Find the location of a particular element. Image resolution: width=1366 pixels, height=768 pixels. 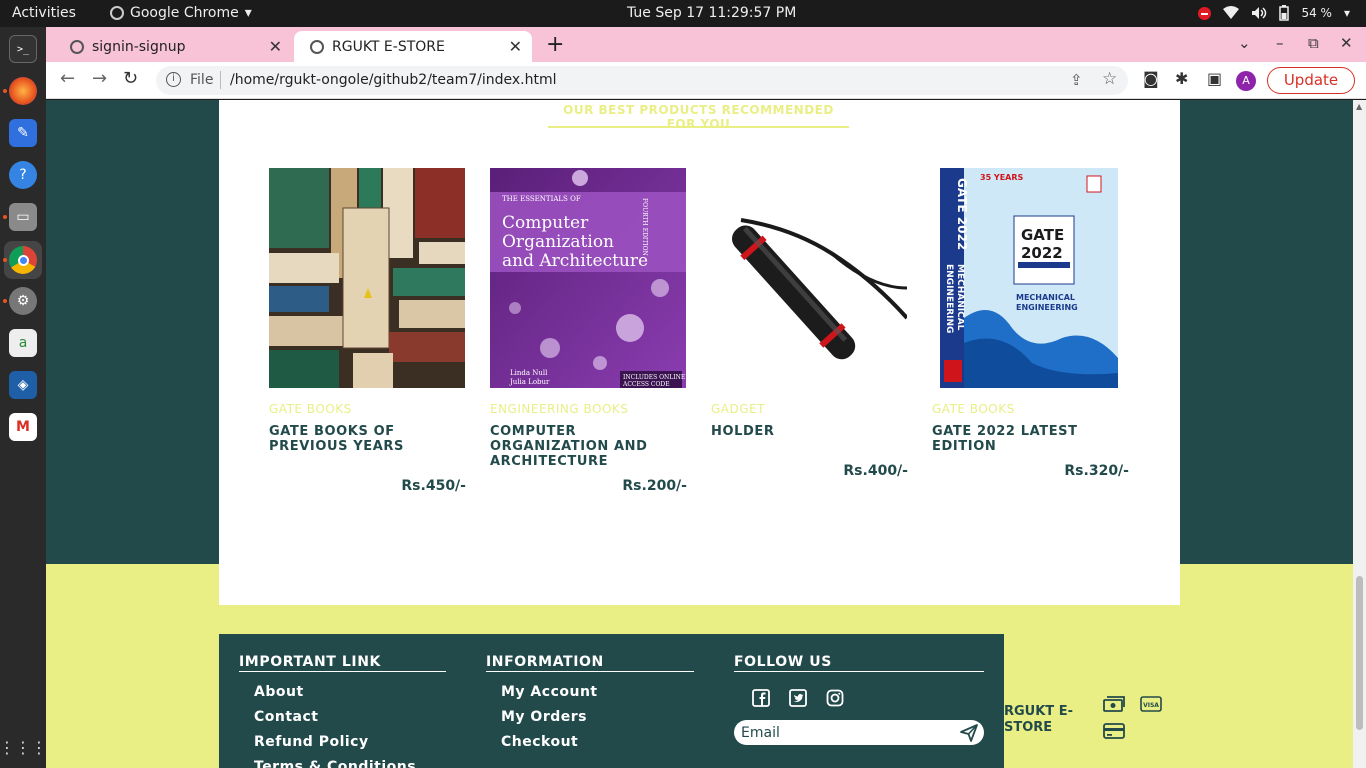

lens-icon: ◙ is located at coordinates (1151, 78).